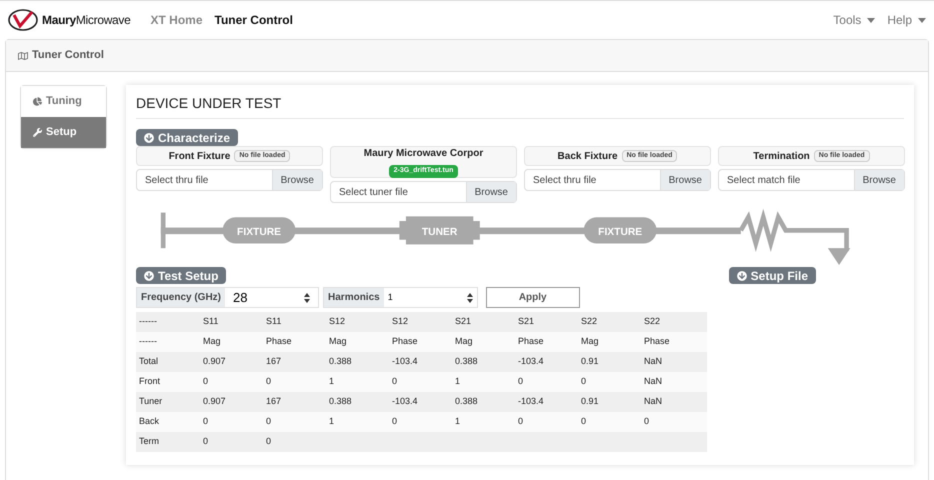 This screenshot has width=934, height=480. Describe the element at coordinates (228, 297) in the screenshot. I see `frequency-select: Frequency (GHz) 28` at that location.